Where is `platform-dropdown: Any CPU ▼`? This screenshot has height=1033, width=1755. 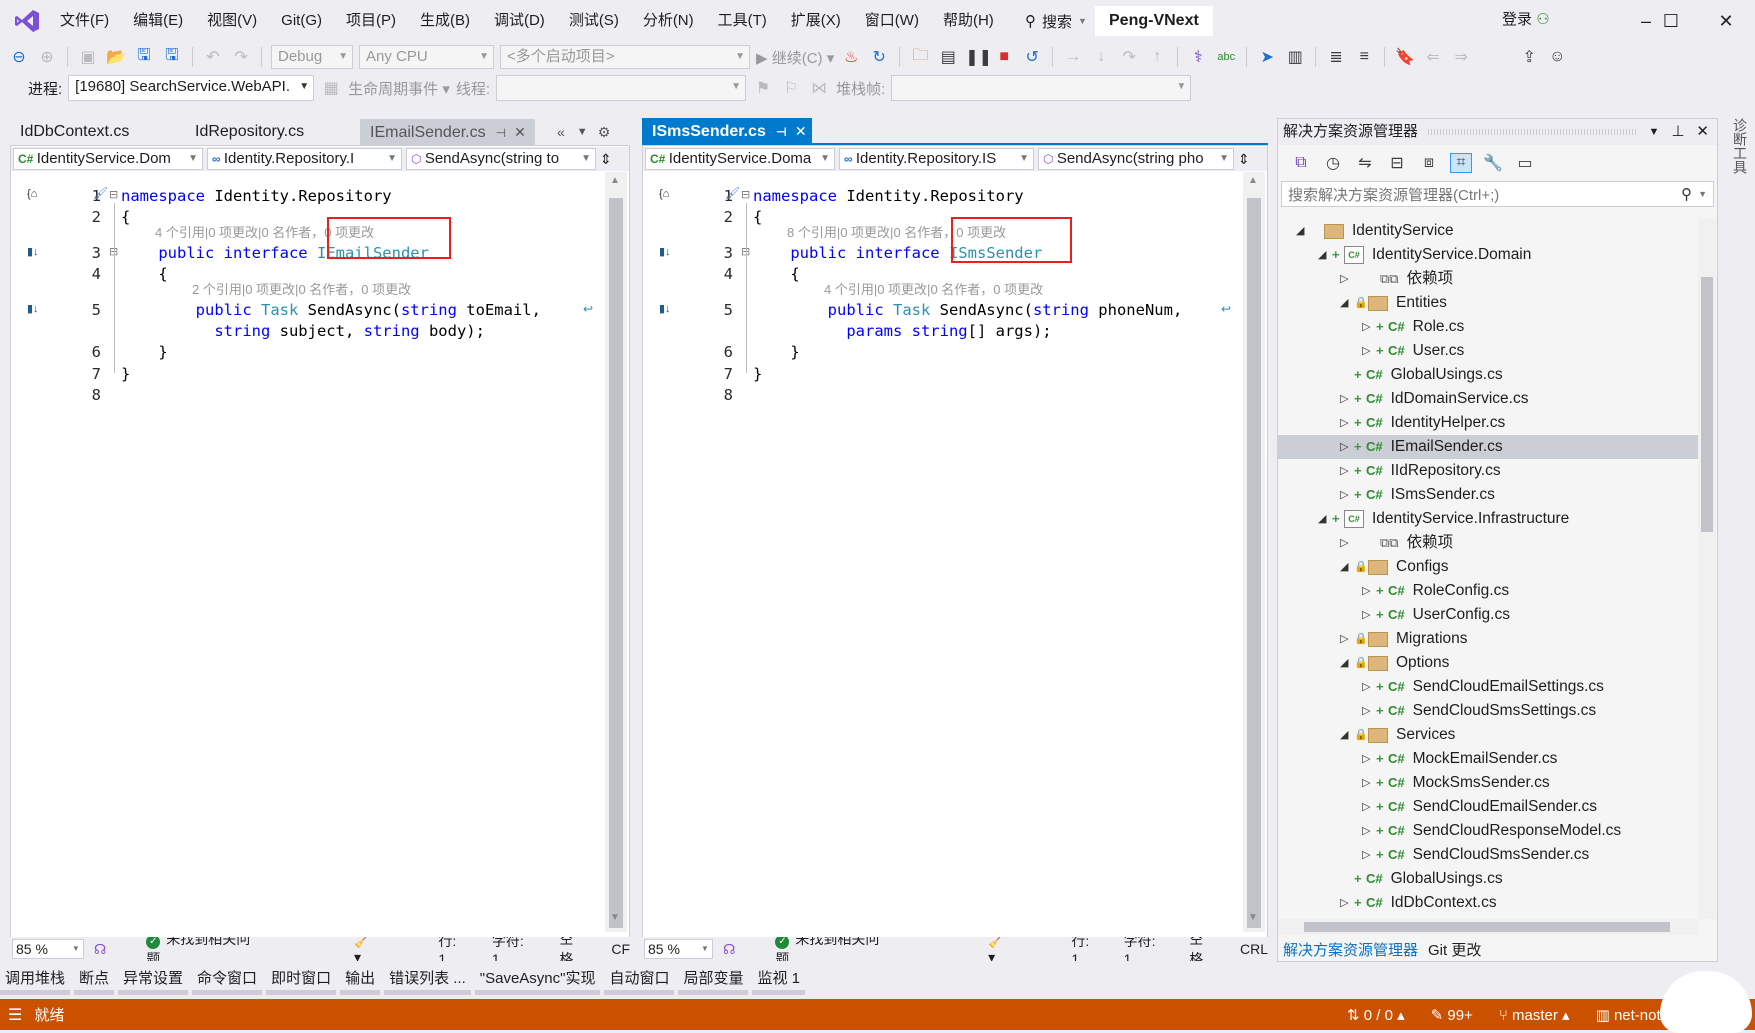
platform-dropdown: Any CPU ▼ is located at coordinates (426, 57).